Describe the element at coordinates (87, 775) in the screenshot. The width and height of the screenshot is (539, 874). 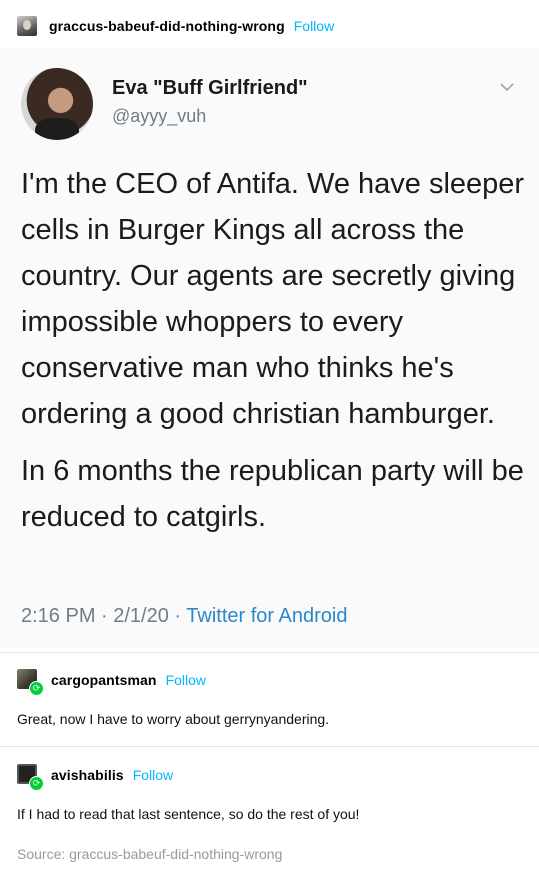
I see `reblogger-username: avishabilis` at that location.